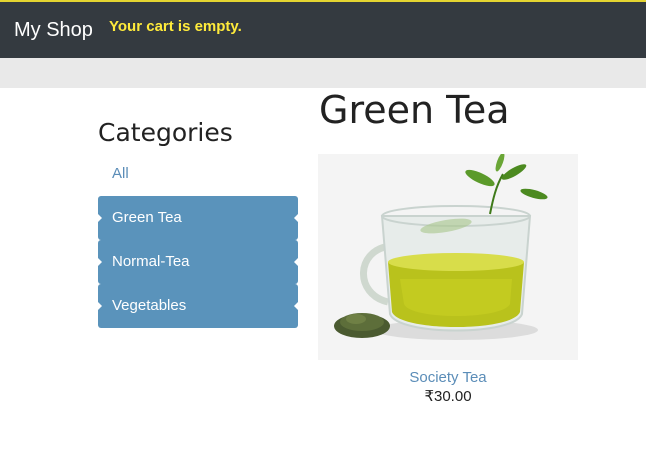 The height and width of the screenshot is (471, 646). I want to click on category-list: All Green Tea Normal-Tea Vegetables, so click(198, 243).